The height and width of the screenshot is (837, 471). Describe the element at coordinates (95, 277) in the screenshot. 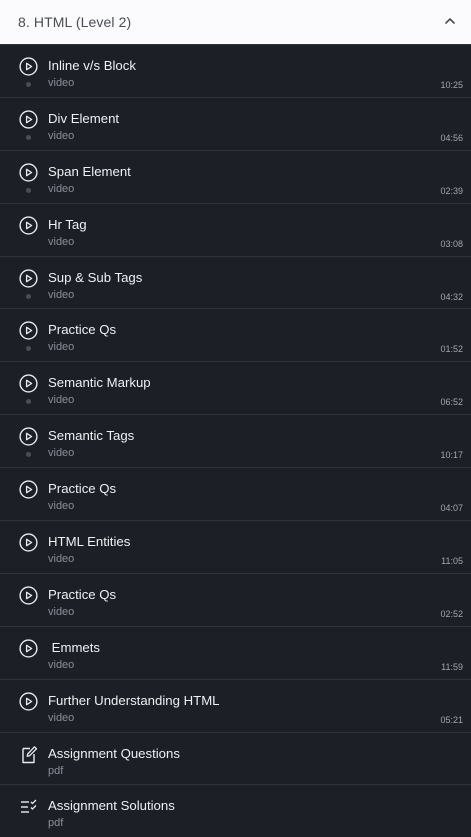

I see `lesson-title: Sup & Sub Tags` at that location.